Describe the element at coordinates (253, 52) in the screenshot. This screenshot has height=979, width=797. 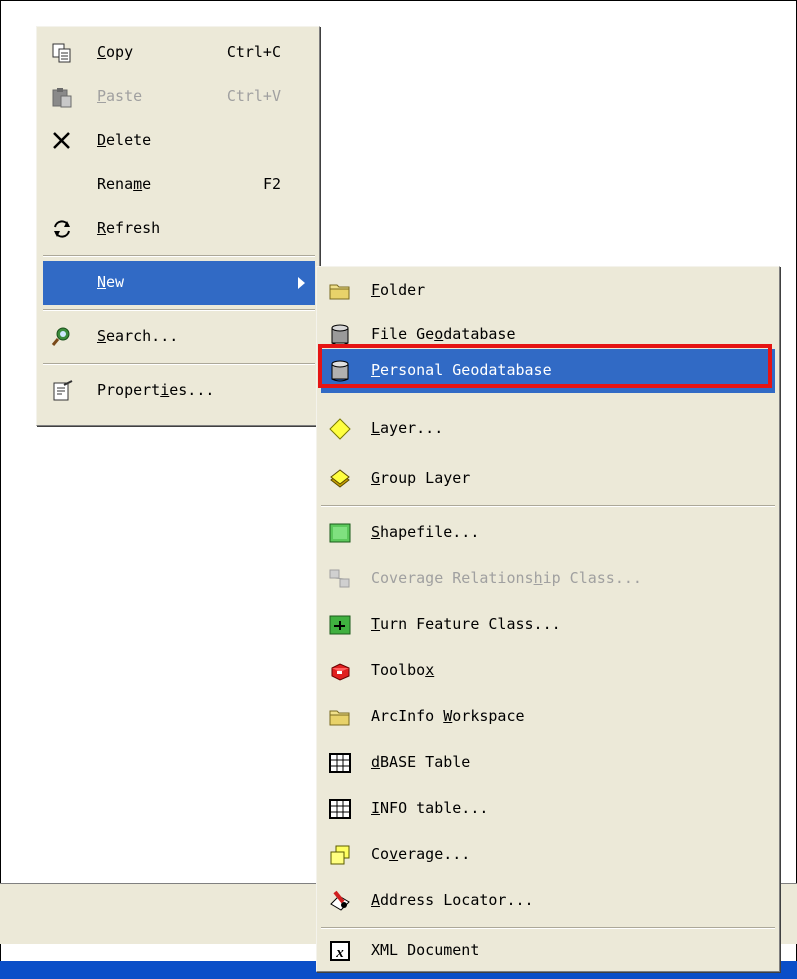
I see `menu-item-shortcut: Ctrl+C` at that location.